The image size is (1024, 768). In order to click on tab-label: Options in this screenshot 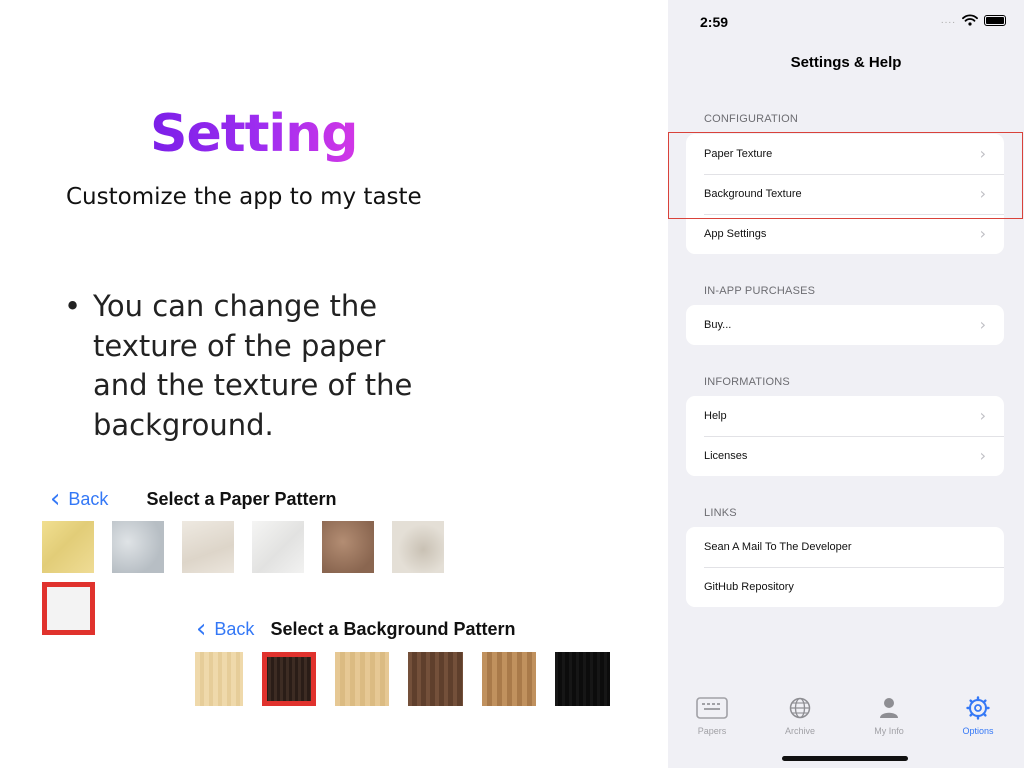, I will do `click(978, 731)`.